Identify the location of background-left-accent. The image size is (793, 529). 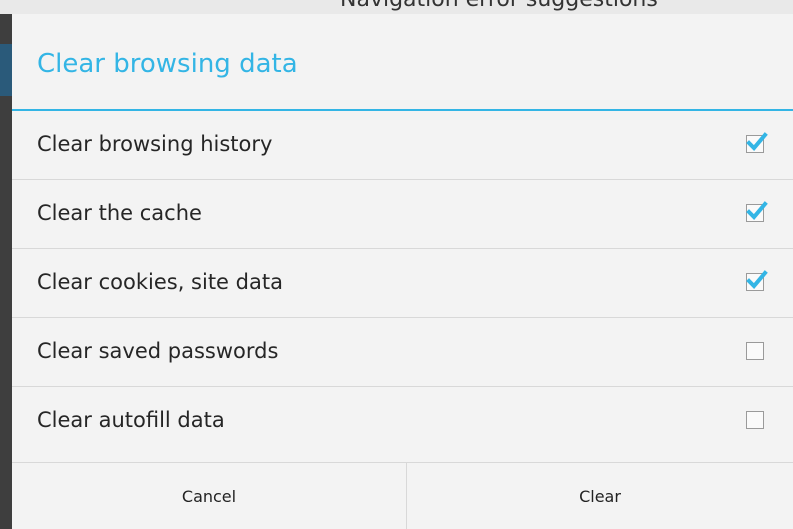
(6, 70).